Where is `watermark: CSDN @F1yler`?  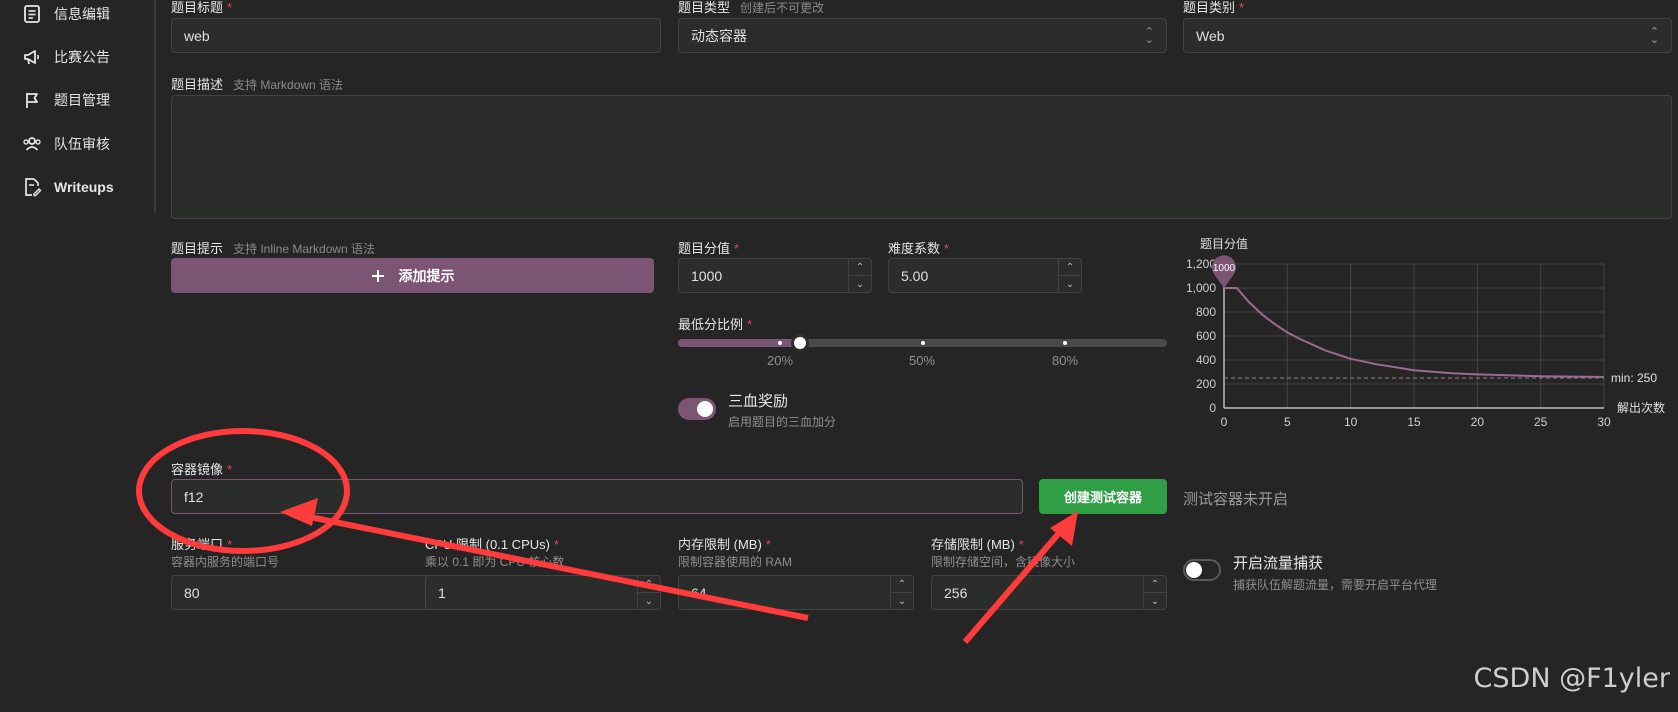
watermark: CSDN @F1yler is located at coordinates (1571, 678).